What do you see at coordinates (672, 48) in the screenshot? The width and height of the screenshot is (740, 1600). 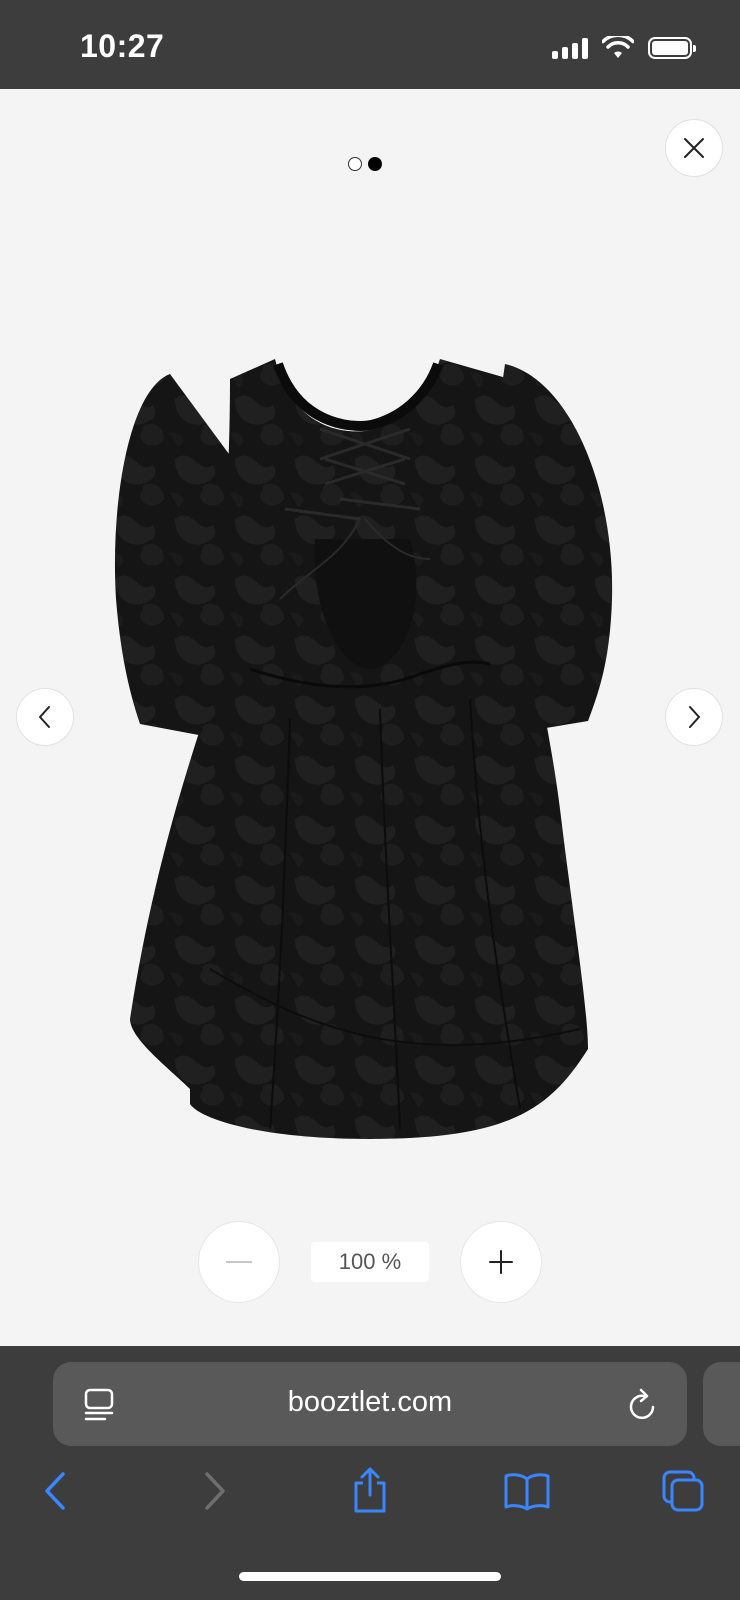 I see `battery-icon` at bounding box center [672, 48].